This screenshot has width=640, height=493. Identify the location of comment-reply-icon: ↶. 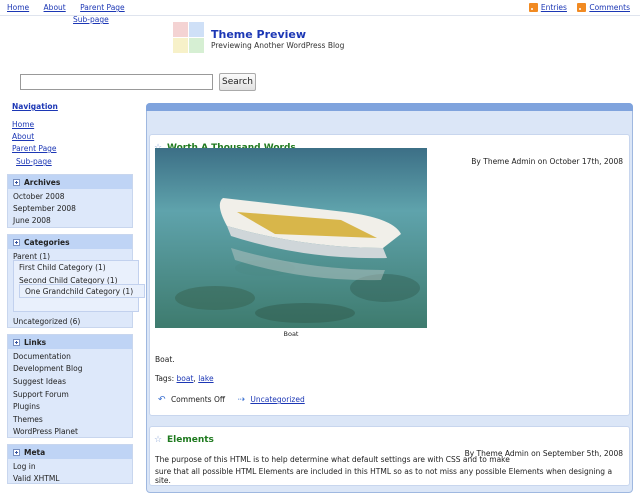
(162, 400).